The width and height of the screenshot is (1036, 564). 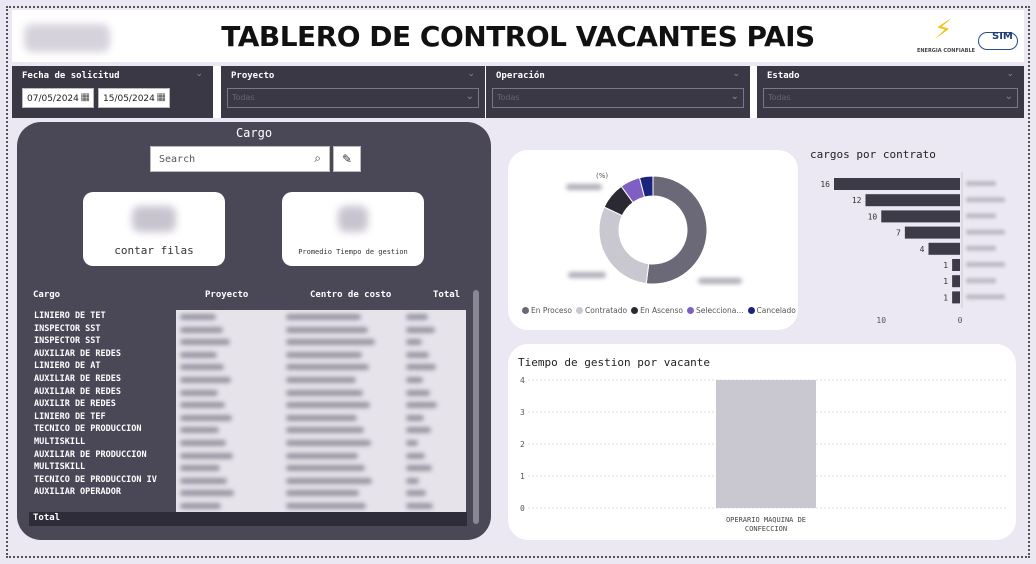 I want to click on search-input: Search ⌕, so click(x=240, y=159).